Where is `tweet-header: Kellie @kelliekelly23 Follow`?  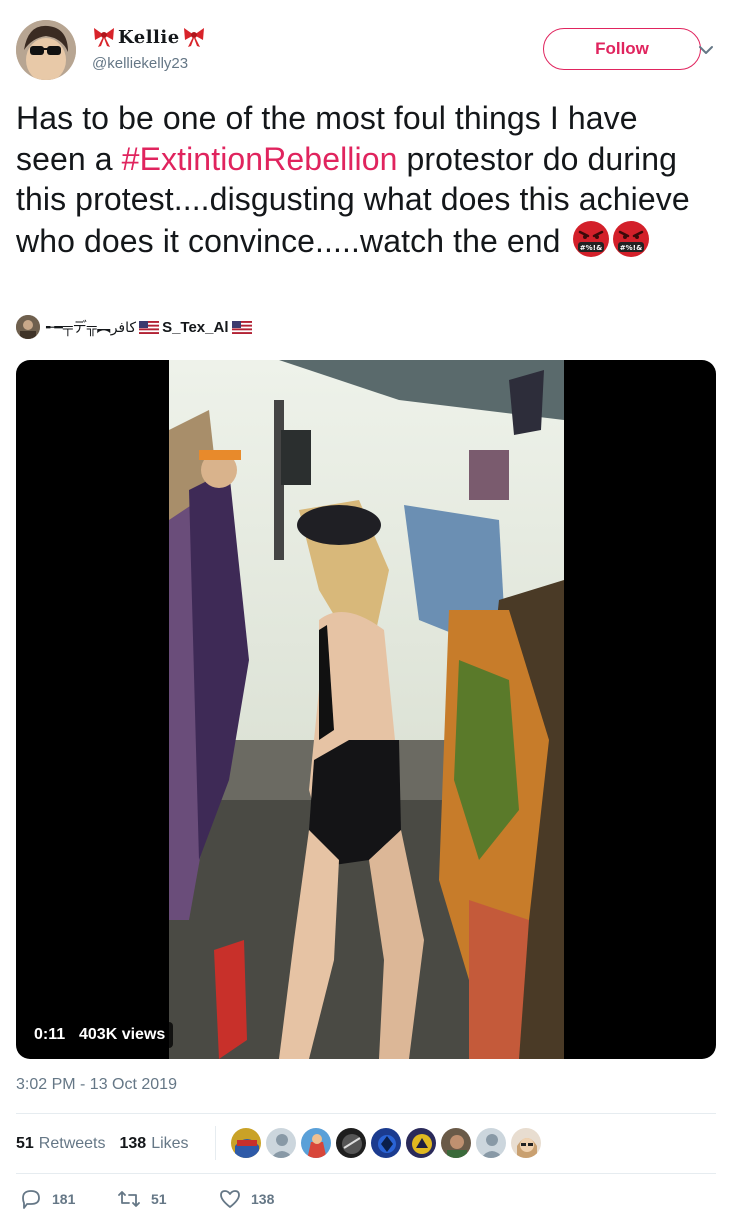
tweet-header: Kellie @kelliekelly23 Follow is located at coordinates (367, 50).